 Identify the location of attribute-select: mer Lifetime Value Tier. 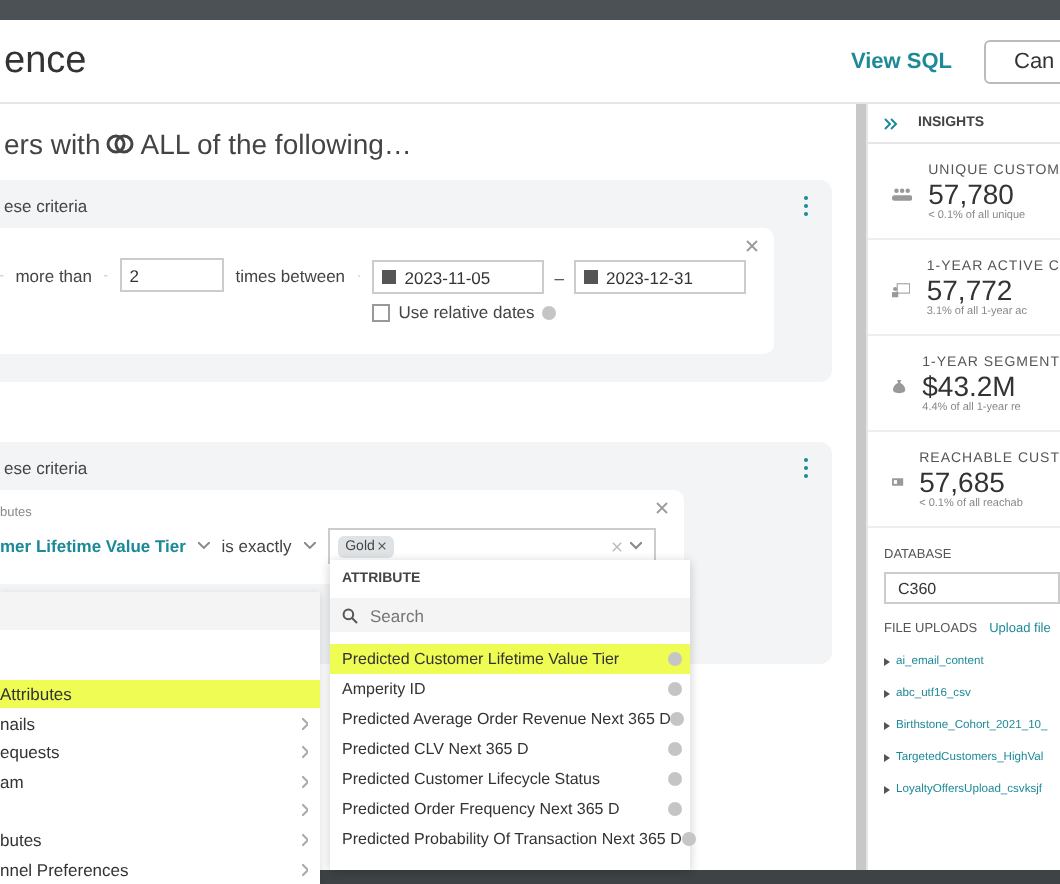
(93, 546).